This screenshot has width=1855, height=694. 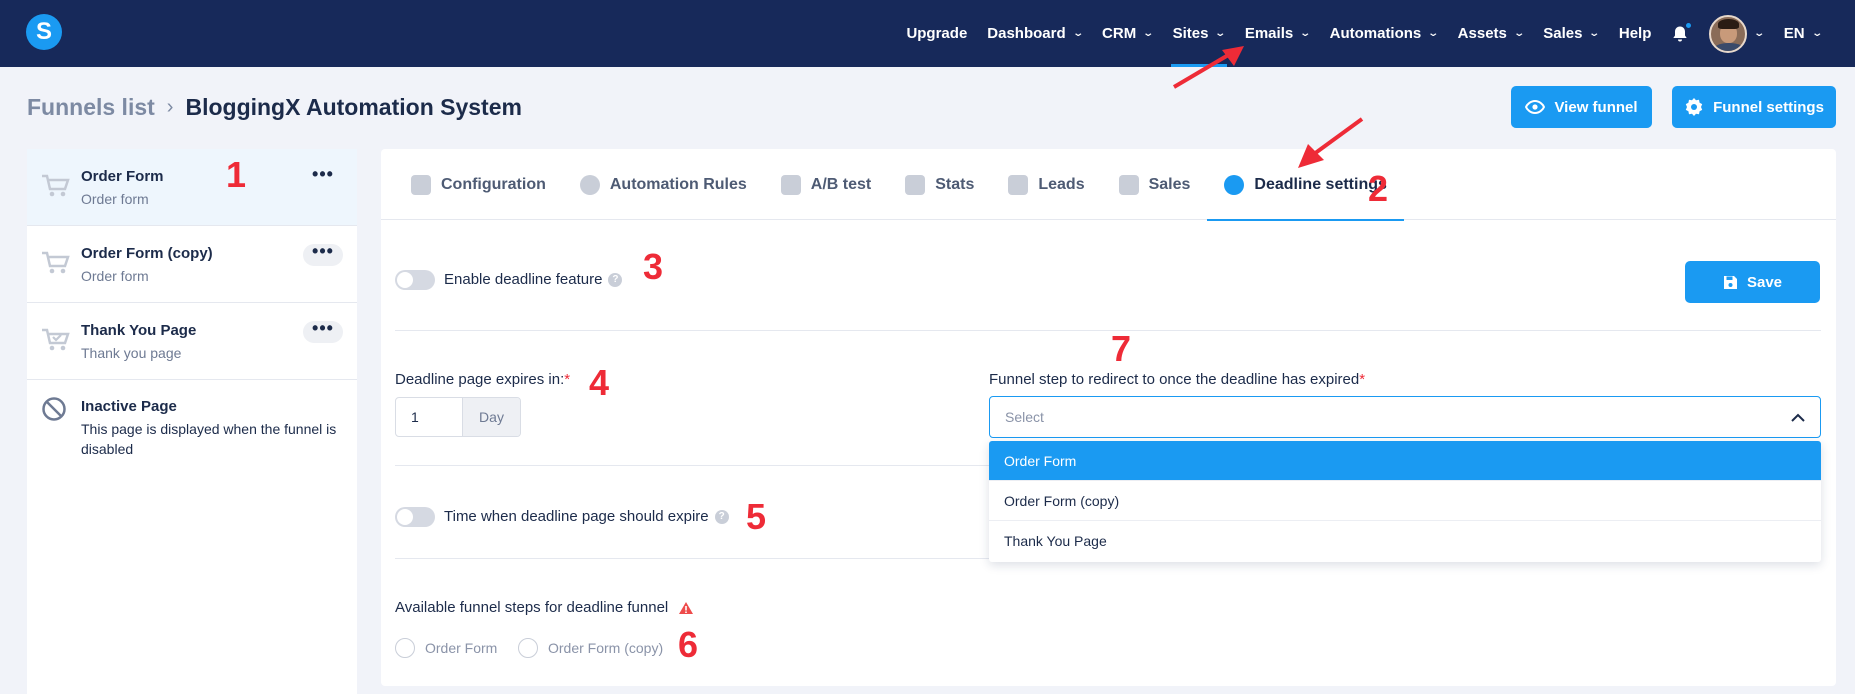 What do you see at coordinates (170, 107) in the screenshot?
I see `chevron-right-icon: ›` at bounding box center [170, 107].